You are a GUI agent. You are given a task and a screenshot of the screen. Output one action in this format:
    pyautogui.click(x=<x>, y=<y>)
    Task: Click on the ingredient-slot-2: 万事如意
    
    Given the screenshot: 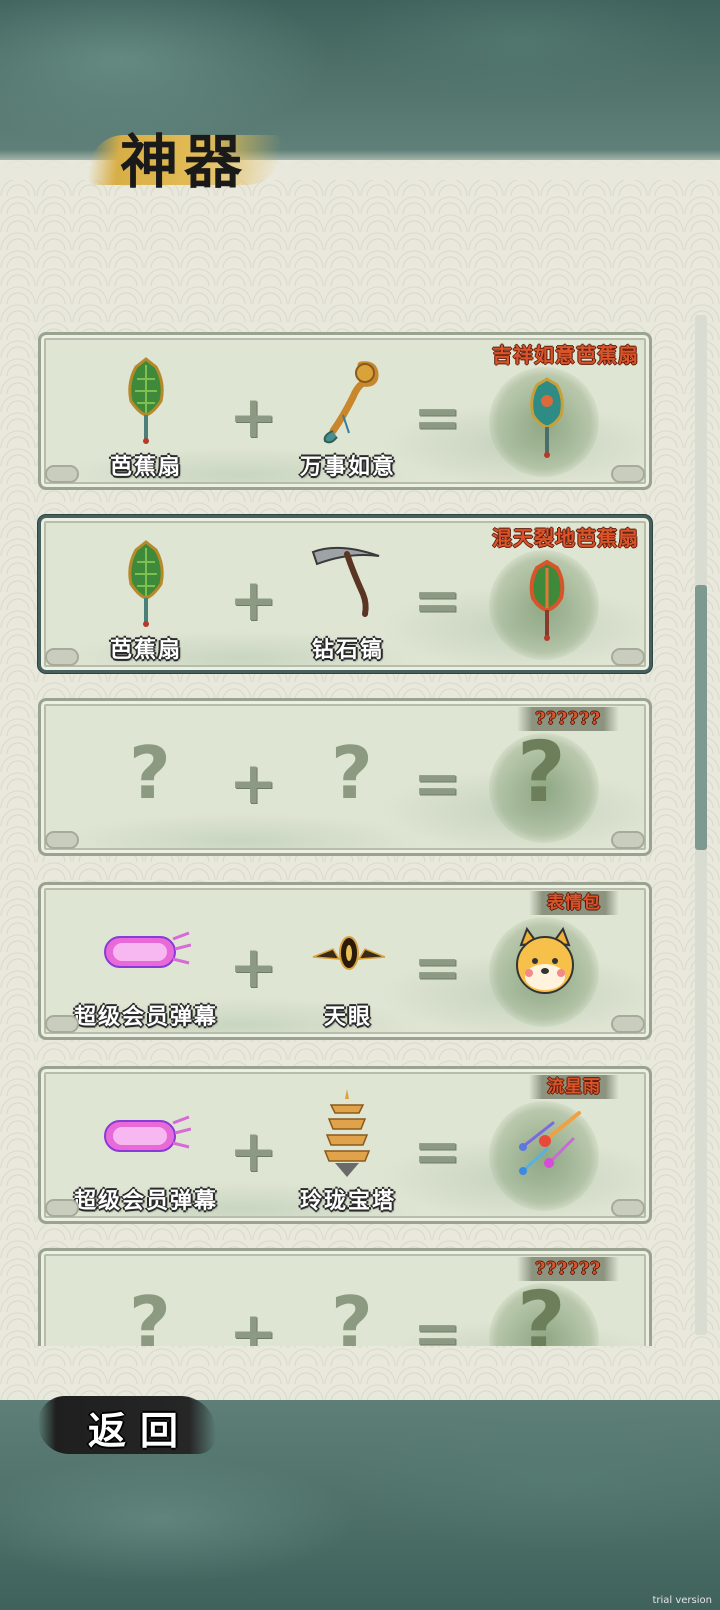 What is the action you would take?
    pyautogui.click(x=348, y=418)
    